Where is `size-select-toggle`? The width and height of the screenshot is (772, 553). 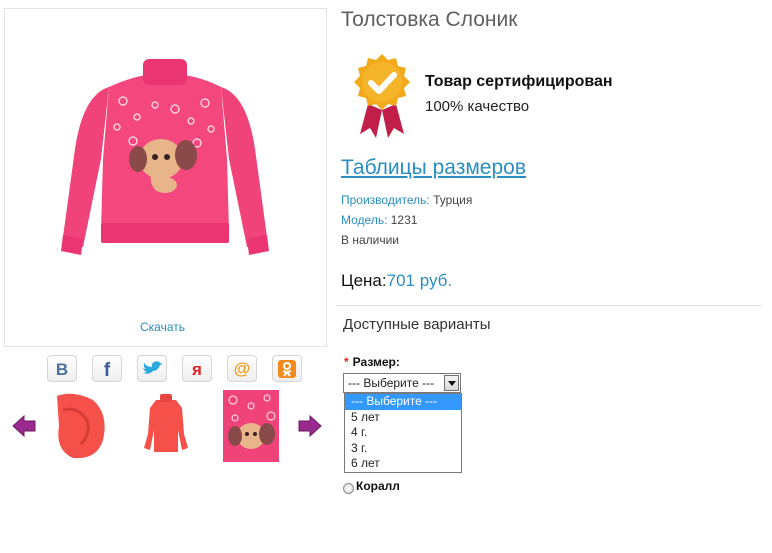 size-select-toggle is located at coordinates (451, 383).